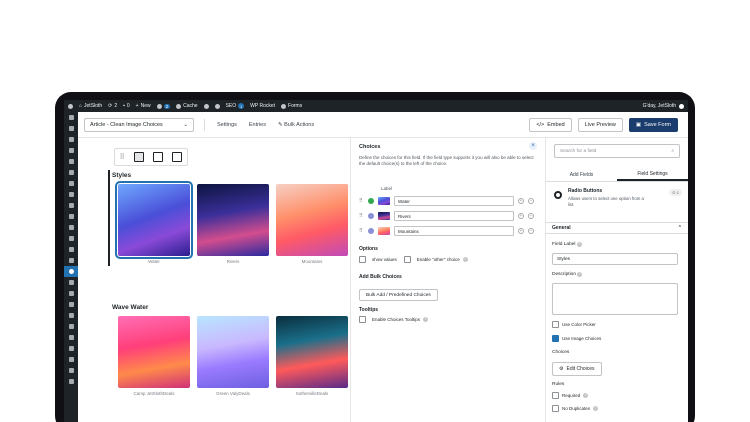 This screenshot has height=422, width=750. What do you see at coordinates (154, 222) in the screenshot?
I see `choice-water: Water` at bounding box center [154, 222].